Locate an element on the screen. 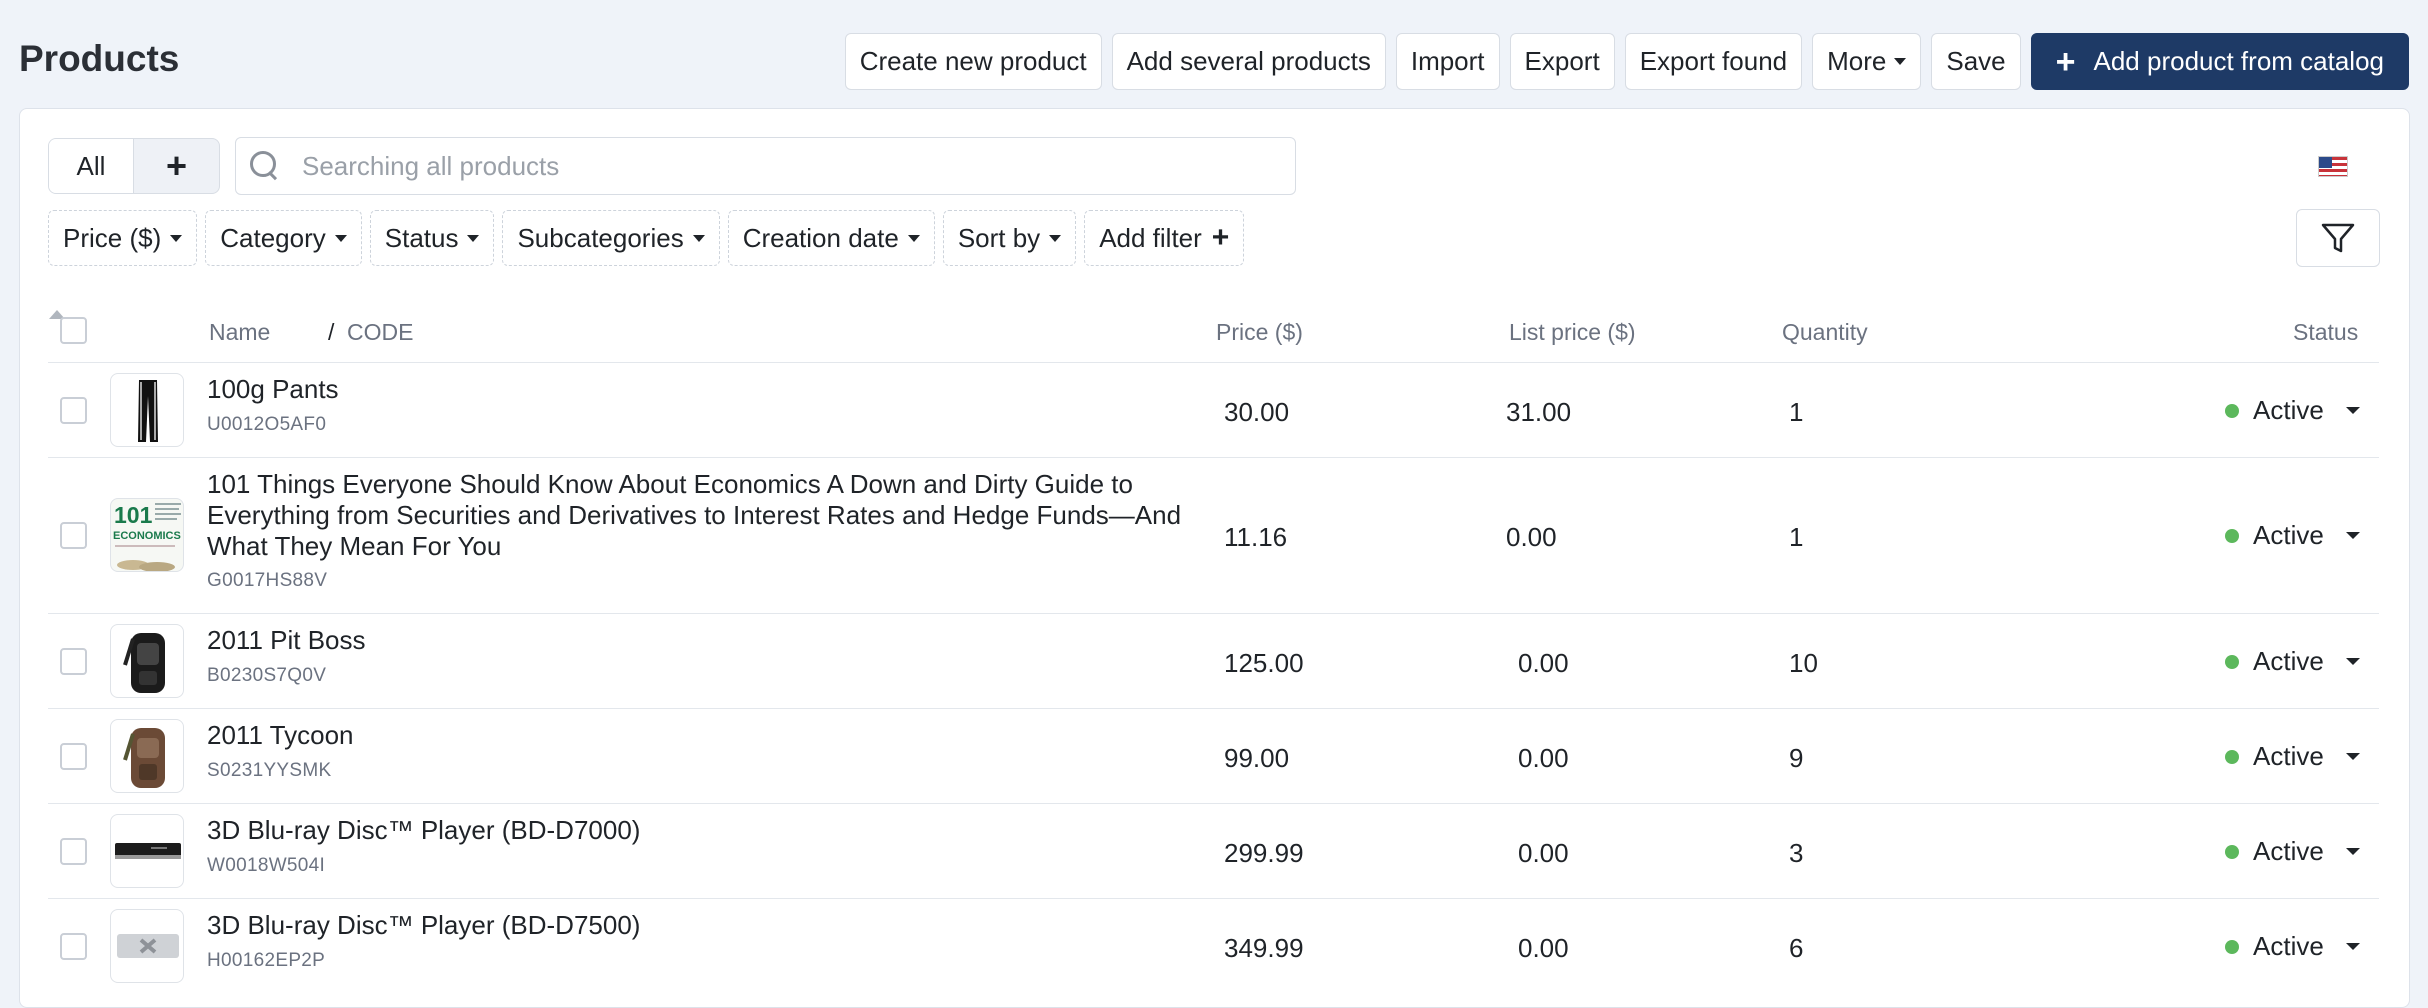 The height and width of the screenshot is (1008, 2428). product-code: H00162EP2P is located at coordinates (266, 960).